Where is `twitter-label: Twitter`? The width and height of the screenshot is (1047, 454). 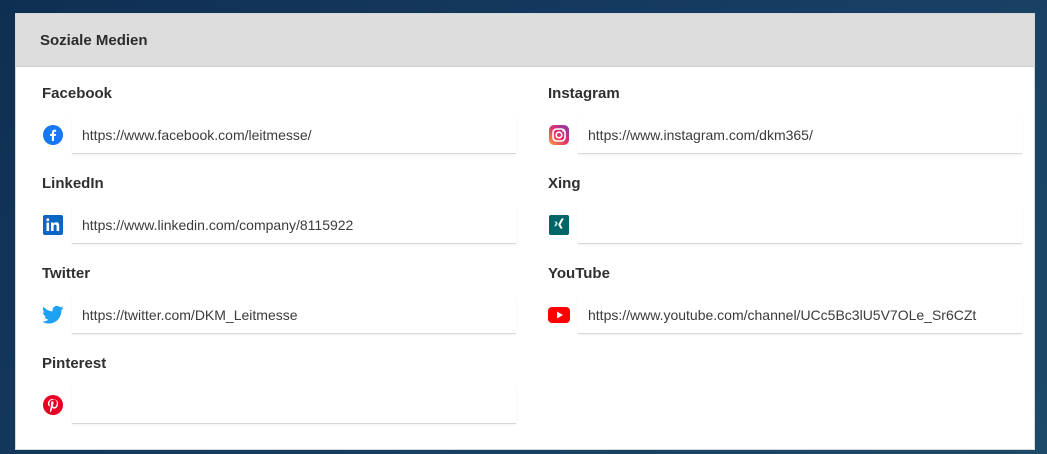 twitter-label: Twitter is located at coordinates (66, 273).